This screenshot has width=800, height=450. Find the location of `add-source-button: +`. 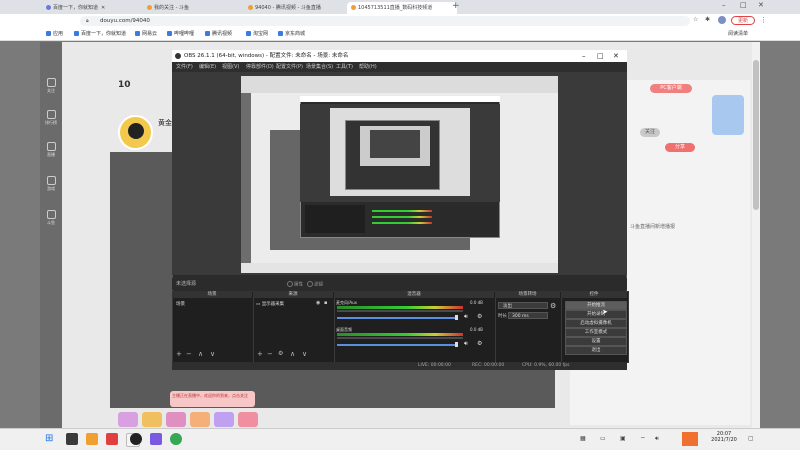

add-source-button: + is located at coordinates (260, 354).